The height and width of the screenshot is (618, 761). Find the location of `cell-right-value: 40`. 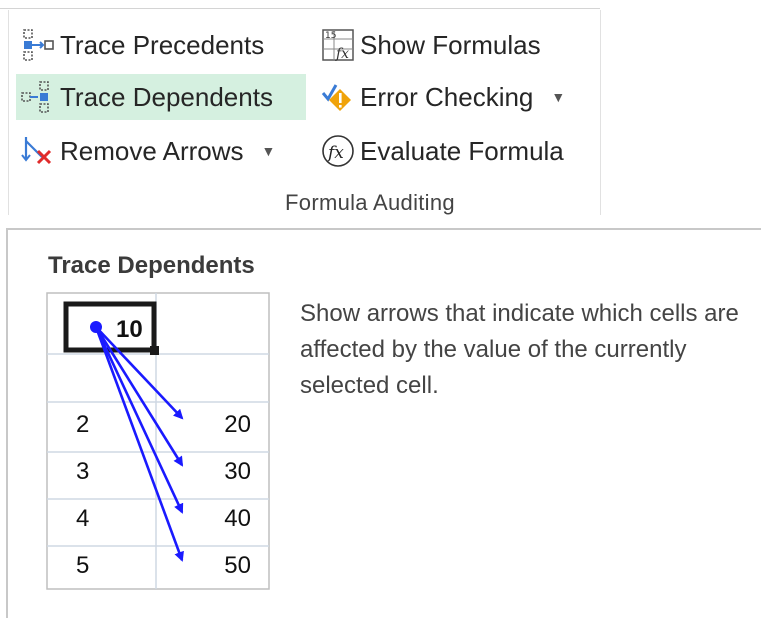

cell-right-value: 40 is located at coordinates (237, 518).